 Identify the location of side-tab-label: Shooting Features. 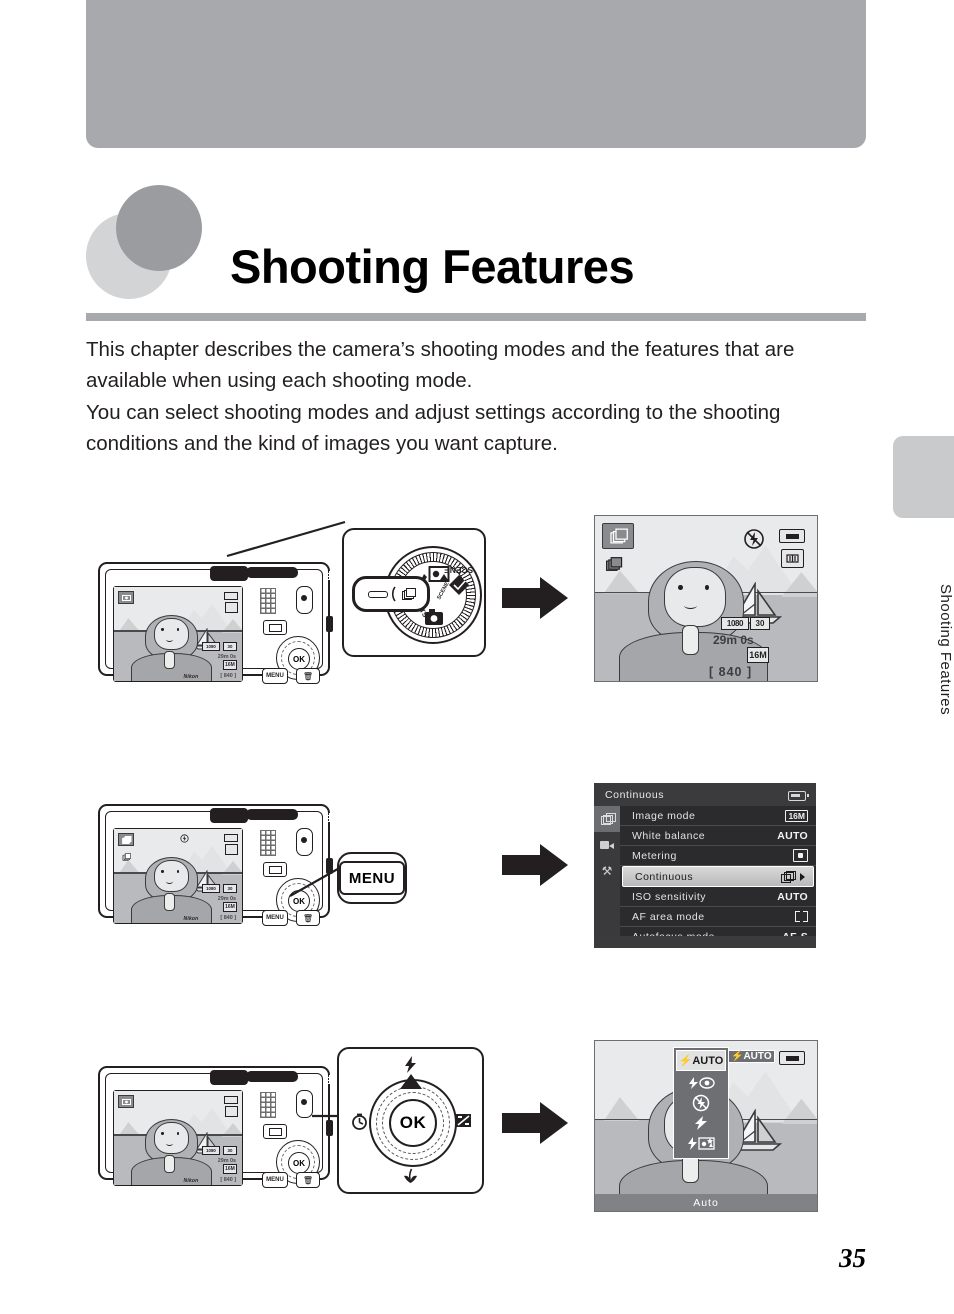
(945, 650).